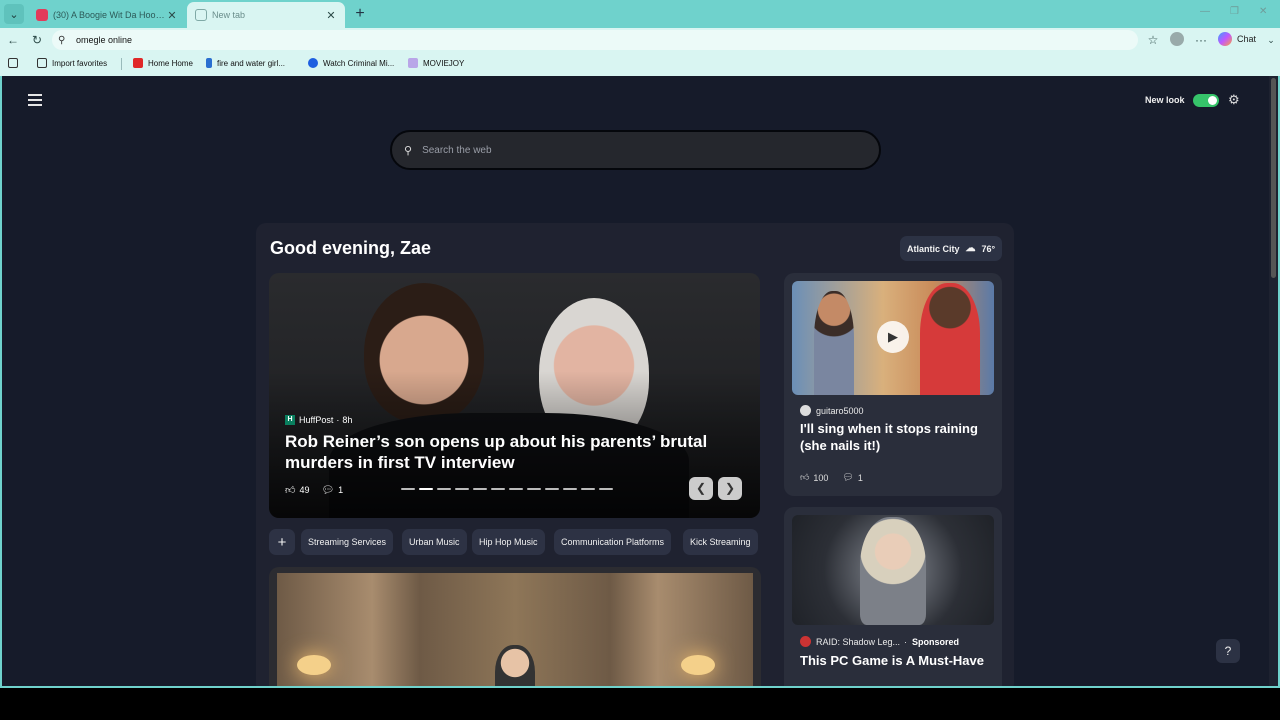 Image resolution: width=1280 pixels, height=720 pixels. Describe the element at coordinates (209, 63) in the screenshot. I see `bing-icon` at that location.